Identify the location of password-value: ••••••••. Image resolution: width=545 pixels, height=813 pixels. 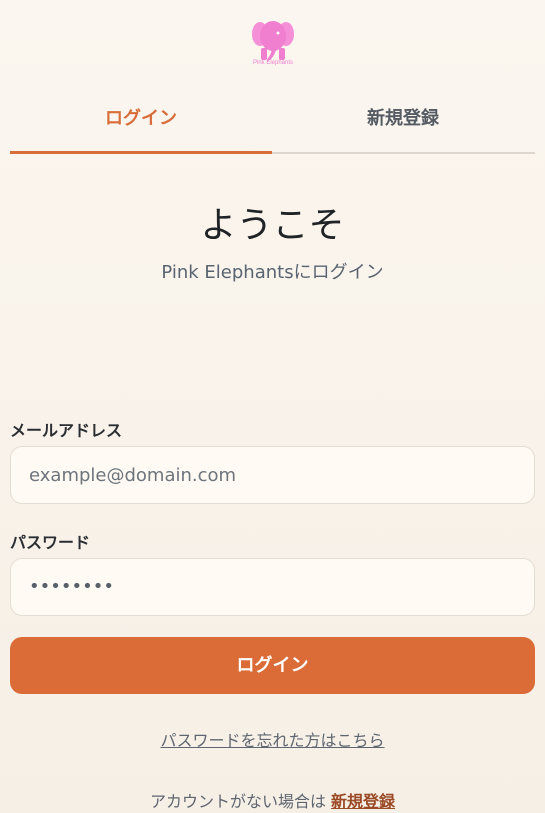
(71, 586).